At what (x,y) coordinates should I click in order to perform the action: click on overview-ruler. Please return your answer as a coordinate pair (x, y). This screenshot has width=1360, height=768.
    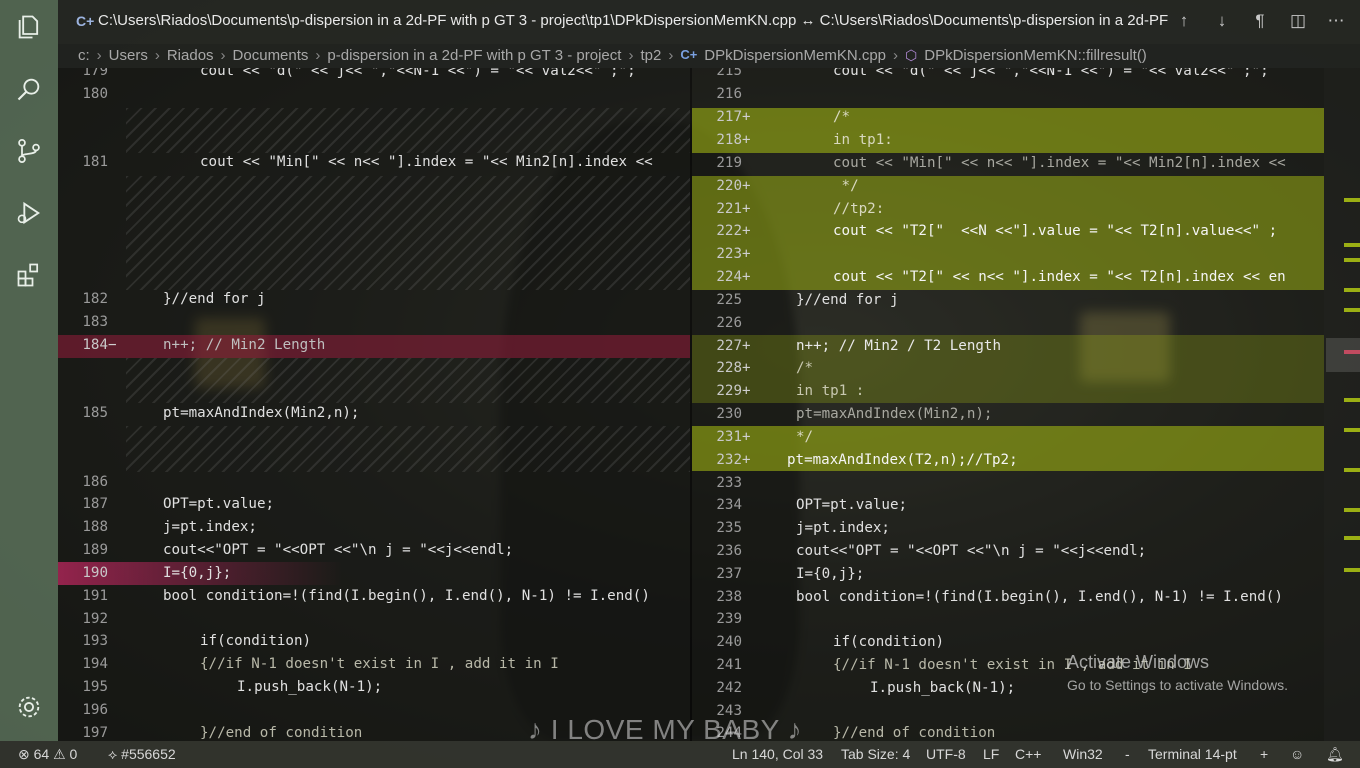
    Looking at the image, I should click on (1342, 404).